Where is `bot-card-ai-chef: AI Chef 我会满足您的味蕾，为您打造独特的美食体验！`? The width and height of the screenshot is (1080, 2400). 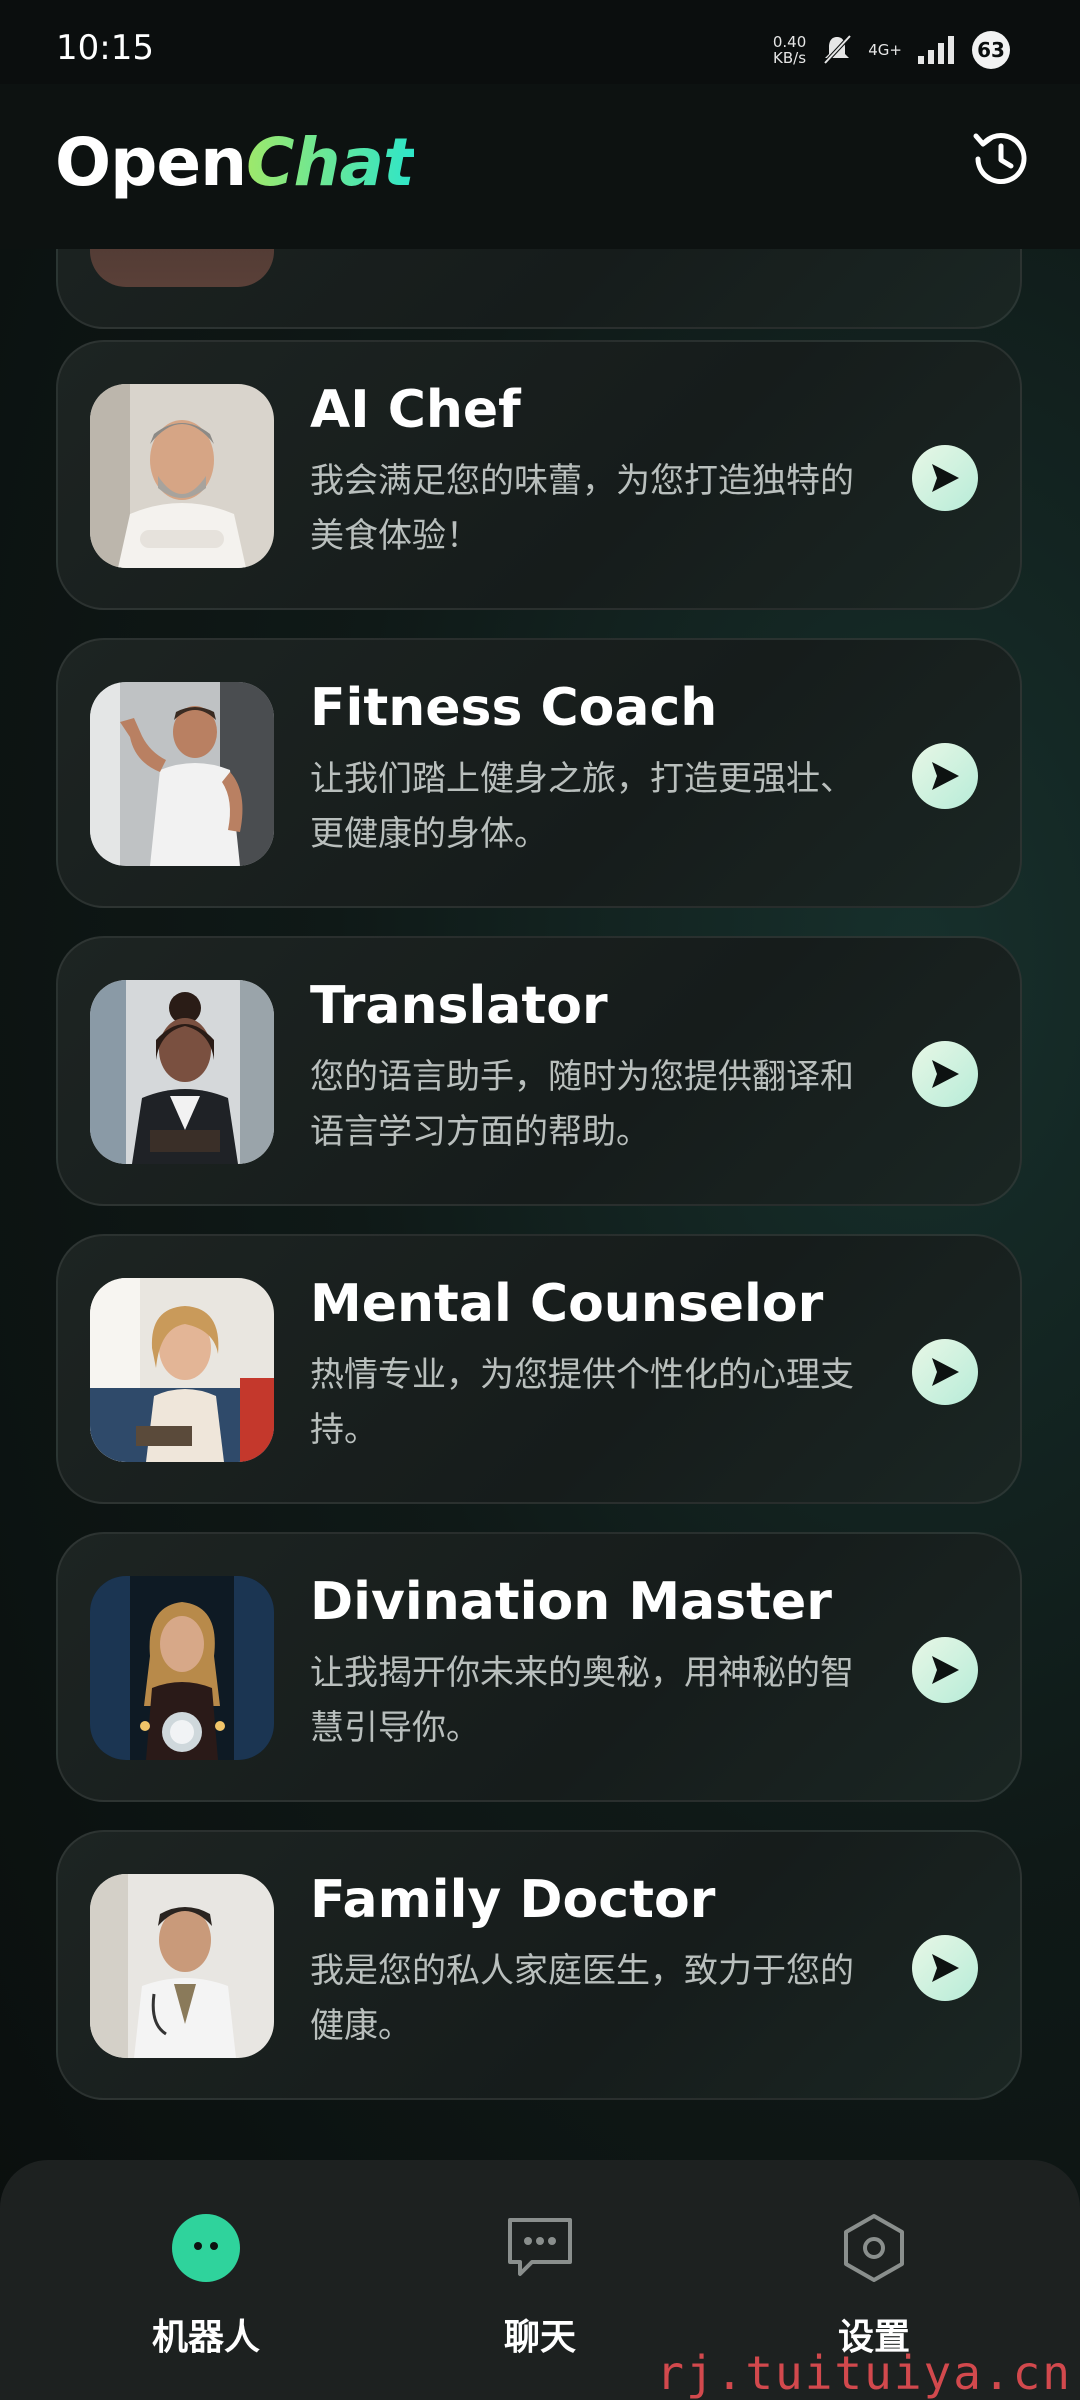
bot-card-ai-chef: AI Chef 我会满足您的味蕾，为您打造独特的美食体验！ is located at coordinates (539, 475).